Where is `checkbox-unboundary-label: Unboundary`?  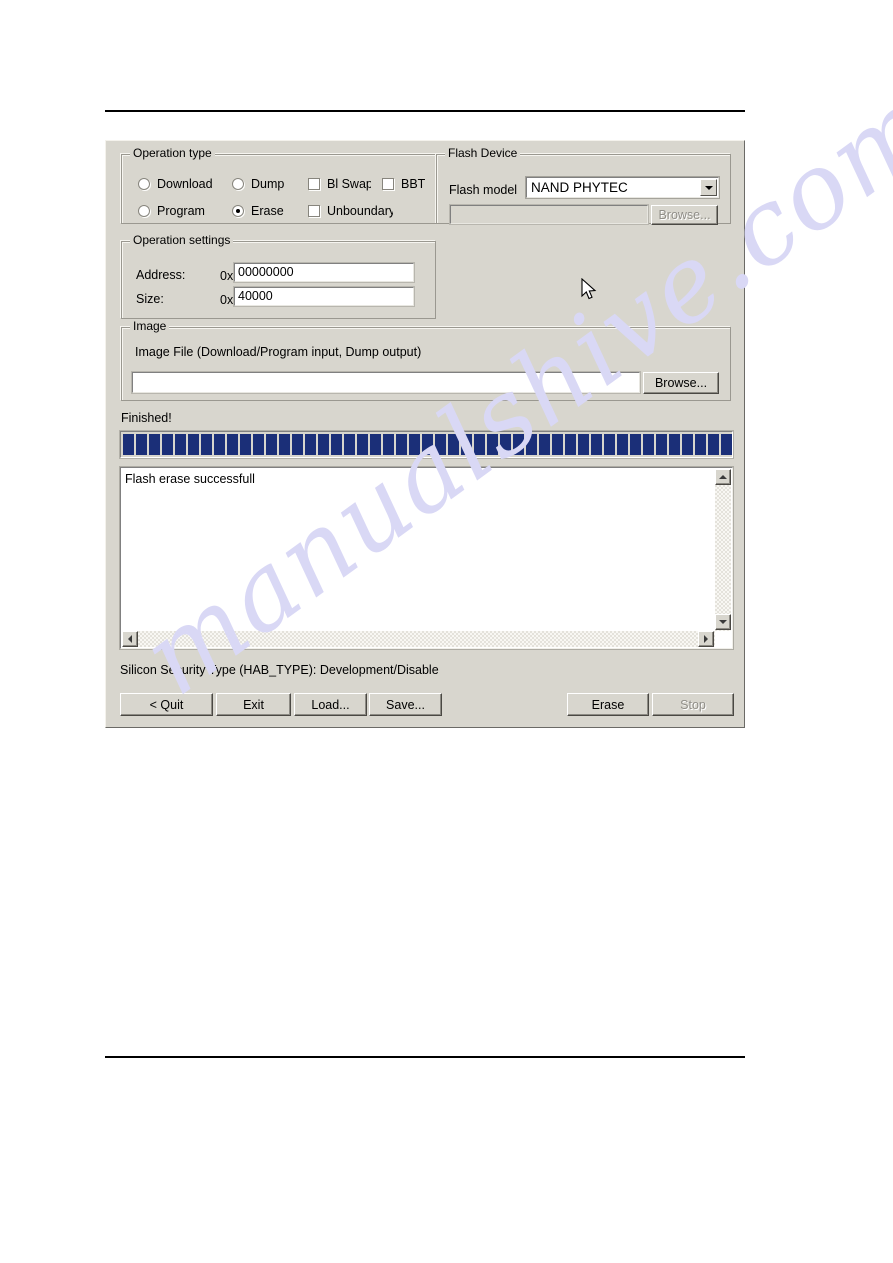 checkbox-unboundary-label: Unboundary is located at coordinates (360, 211).